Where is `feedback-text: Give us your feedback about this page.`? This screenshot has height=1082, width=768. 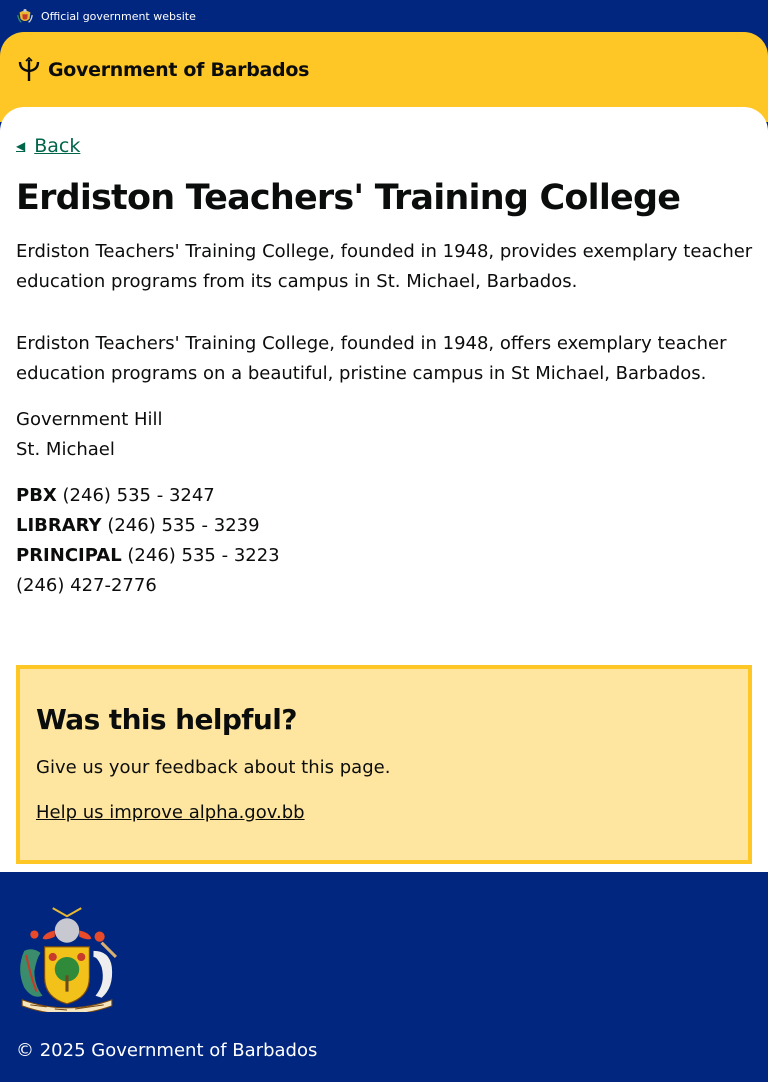
feedback-text: Give us your feedback about this page. is located at coordinates (213, 767).